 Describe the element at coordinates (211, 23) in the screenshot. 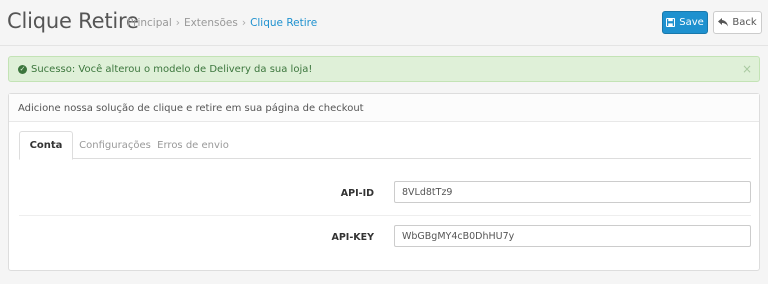

I see `breadcrumb-item-extensoes: Extensões` at that location.